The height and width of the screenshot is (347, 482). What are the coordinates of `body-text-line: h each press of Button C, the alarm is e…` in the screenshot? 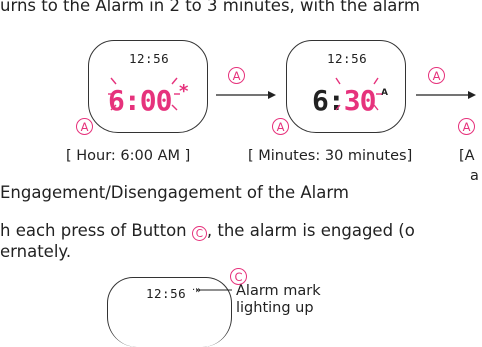 It's located at (207, 231).